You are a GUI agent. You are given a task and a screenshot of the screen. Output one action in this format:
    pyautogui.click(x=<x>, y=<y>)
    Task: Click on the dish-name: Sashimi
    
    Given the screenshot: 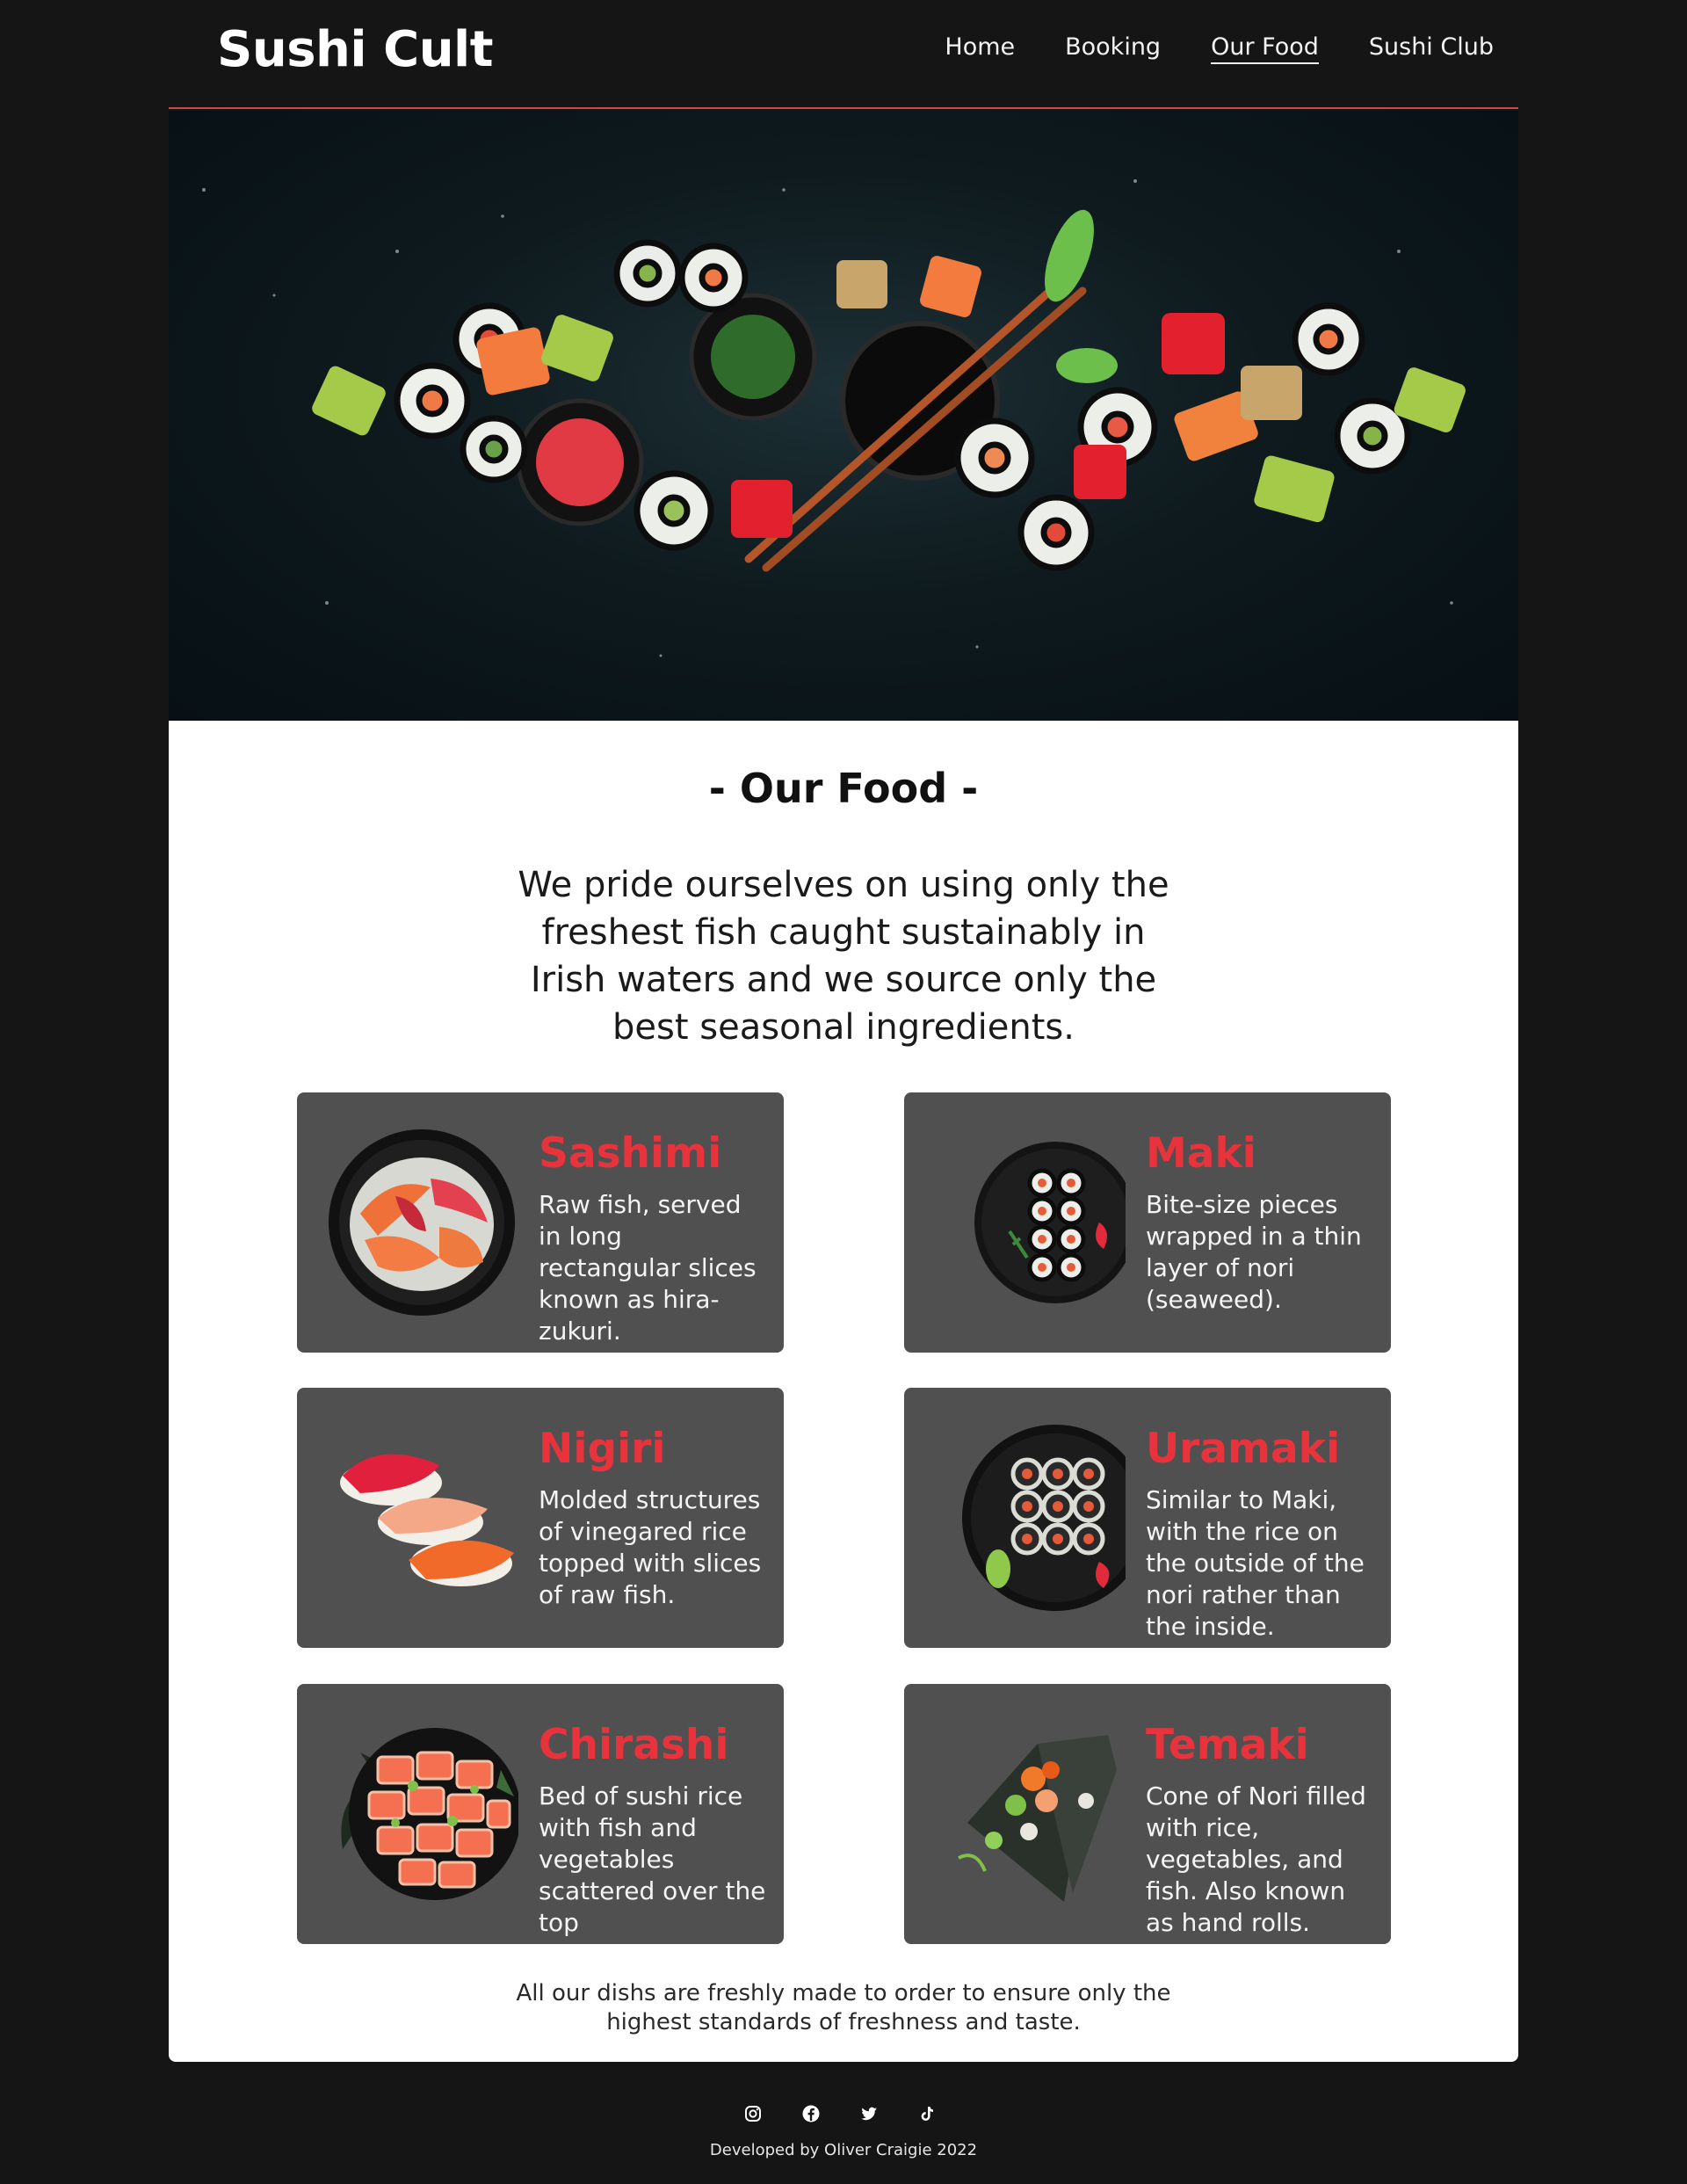 What is the action you would take?
    pyautogui.click(x=630, y=1153)
    